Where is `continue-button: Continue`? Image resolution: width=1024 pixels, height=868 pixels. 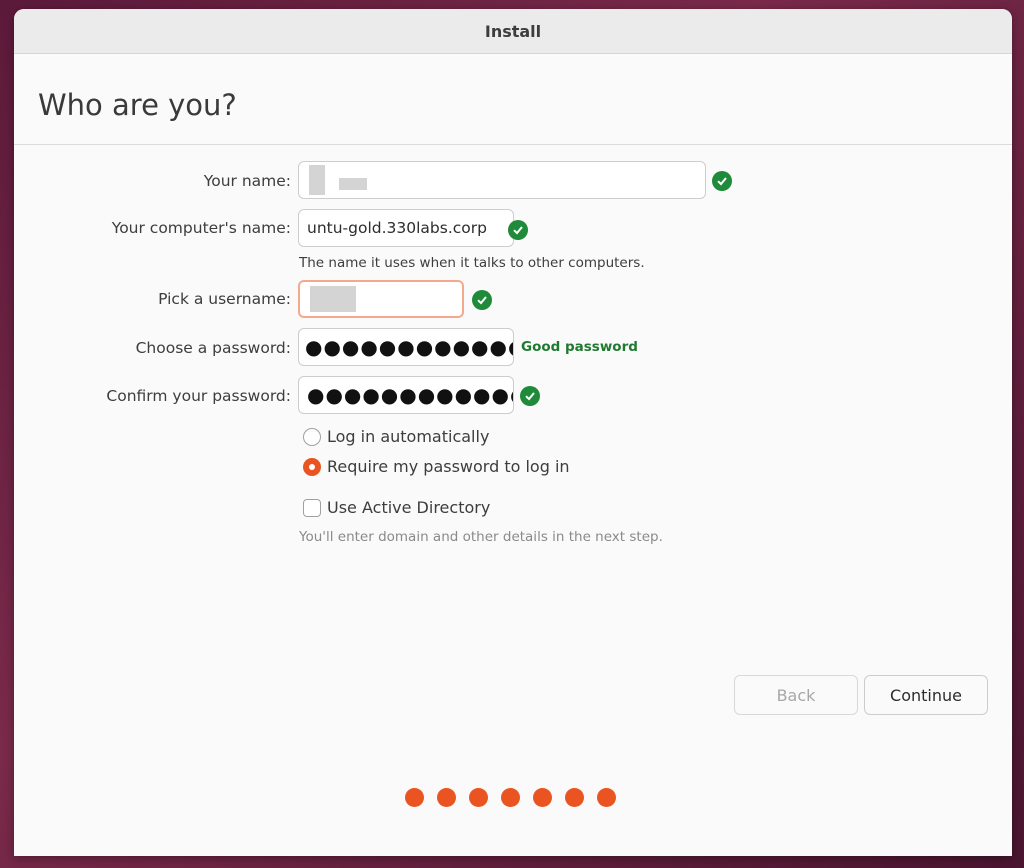
continue-button: Continue is located at coordinates (926, 695).